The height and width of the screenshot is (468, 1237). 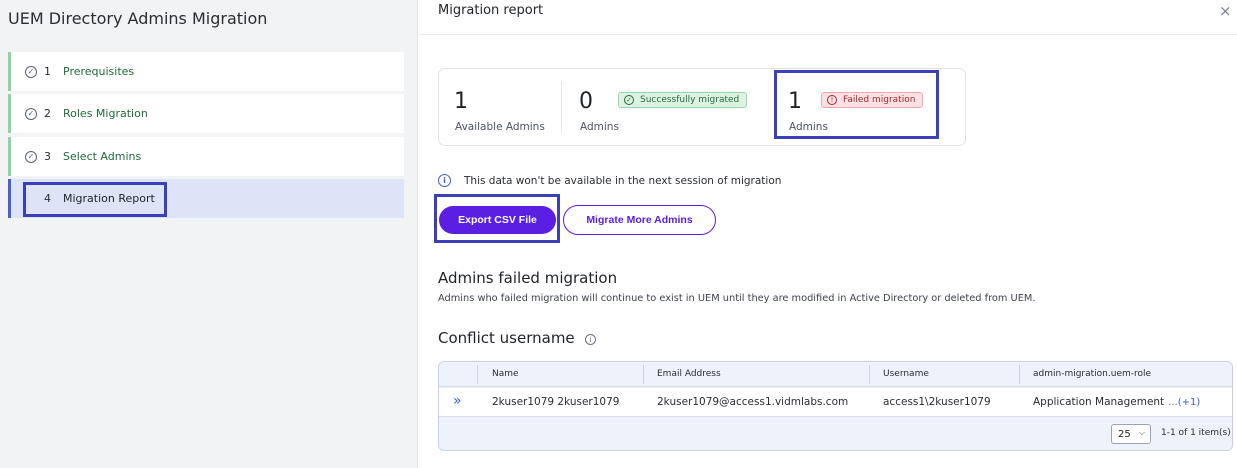 What do you see at coordinates (556, 402) in the screenshot?
I see `cell-name: 2kuser1079 2kuser1079` at bounding box center [556, 402].